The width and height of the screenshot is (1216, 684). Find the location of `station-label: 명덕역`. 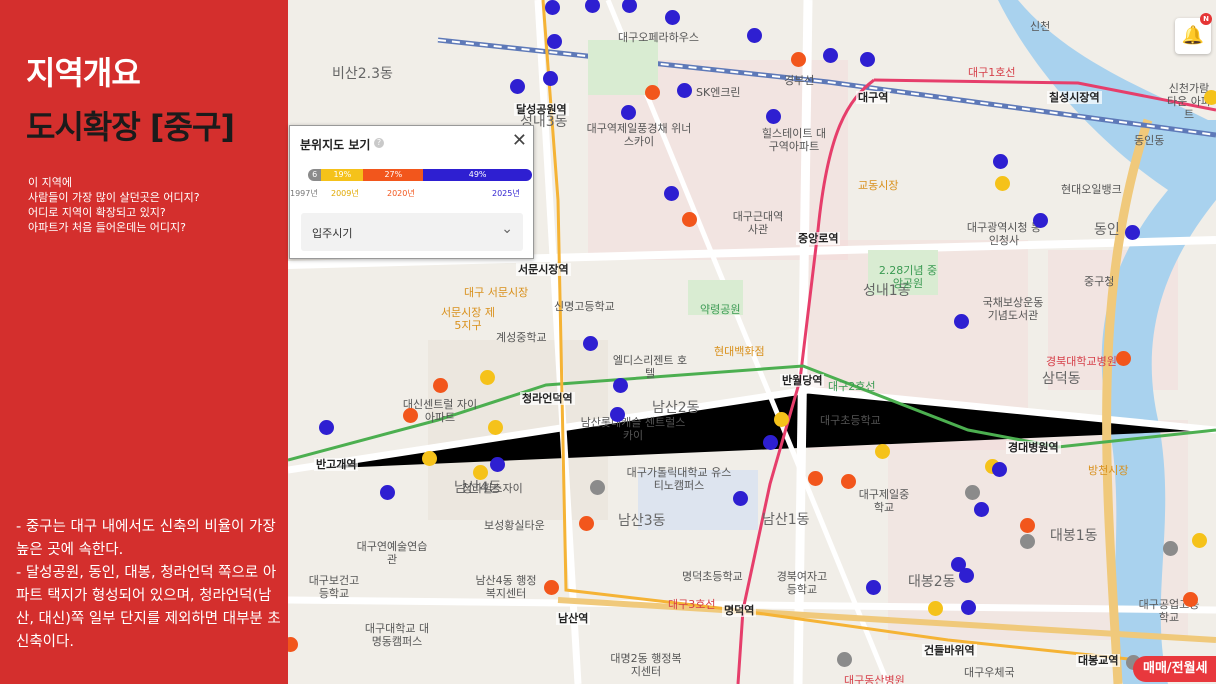

station-label: 명덕역 is located at coordinates (739, 610).